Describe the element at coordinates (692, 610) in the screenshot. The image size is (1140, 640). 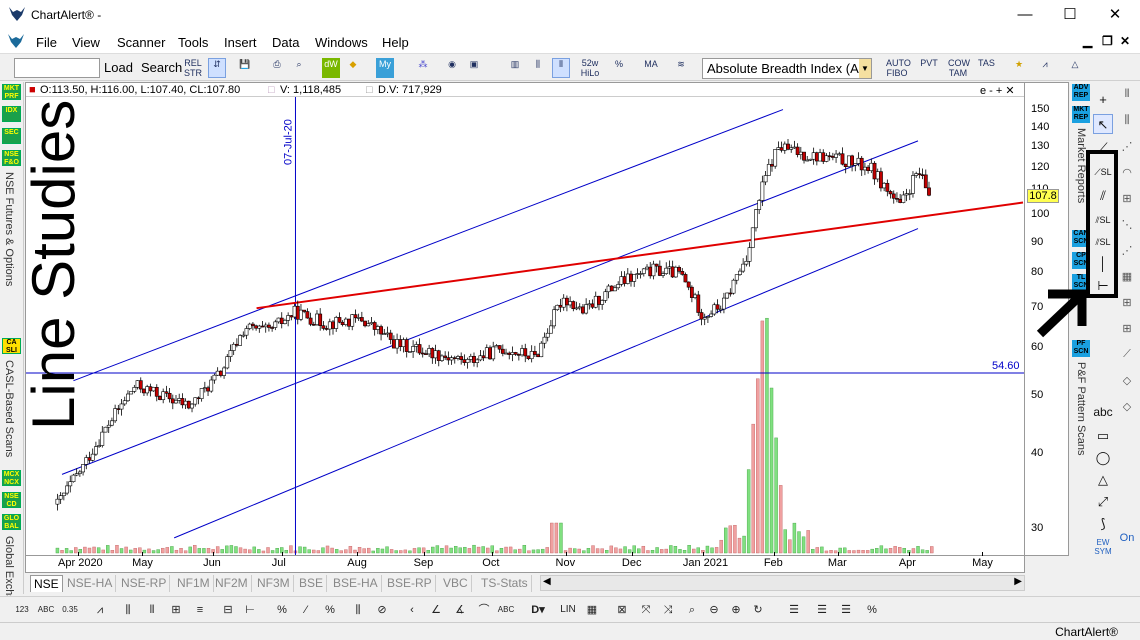
I see `magnify-icon: ⌕` at that location.